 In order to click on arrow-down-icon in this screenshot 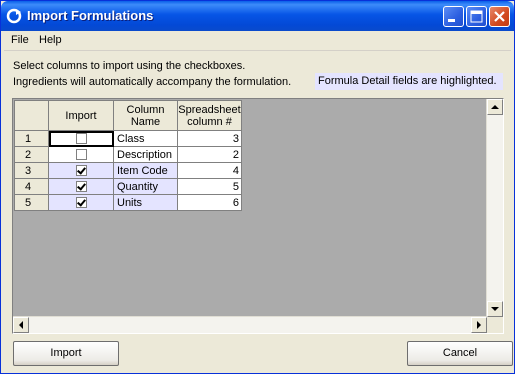, I will do `click(495, 309)`.